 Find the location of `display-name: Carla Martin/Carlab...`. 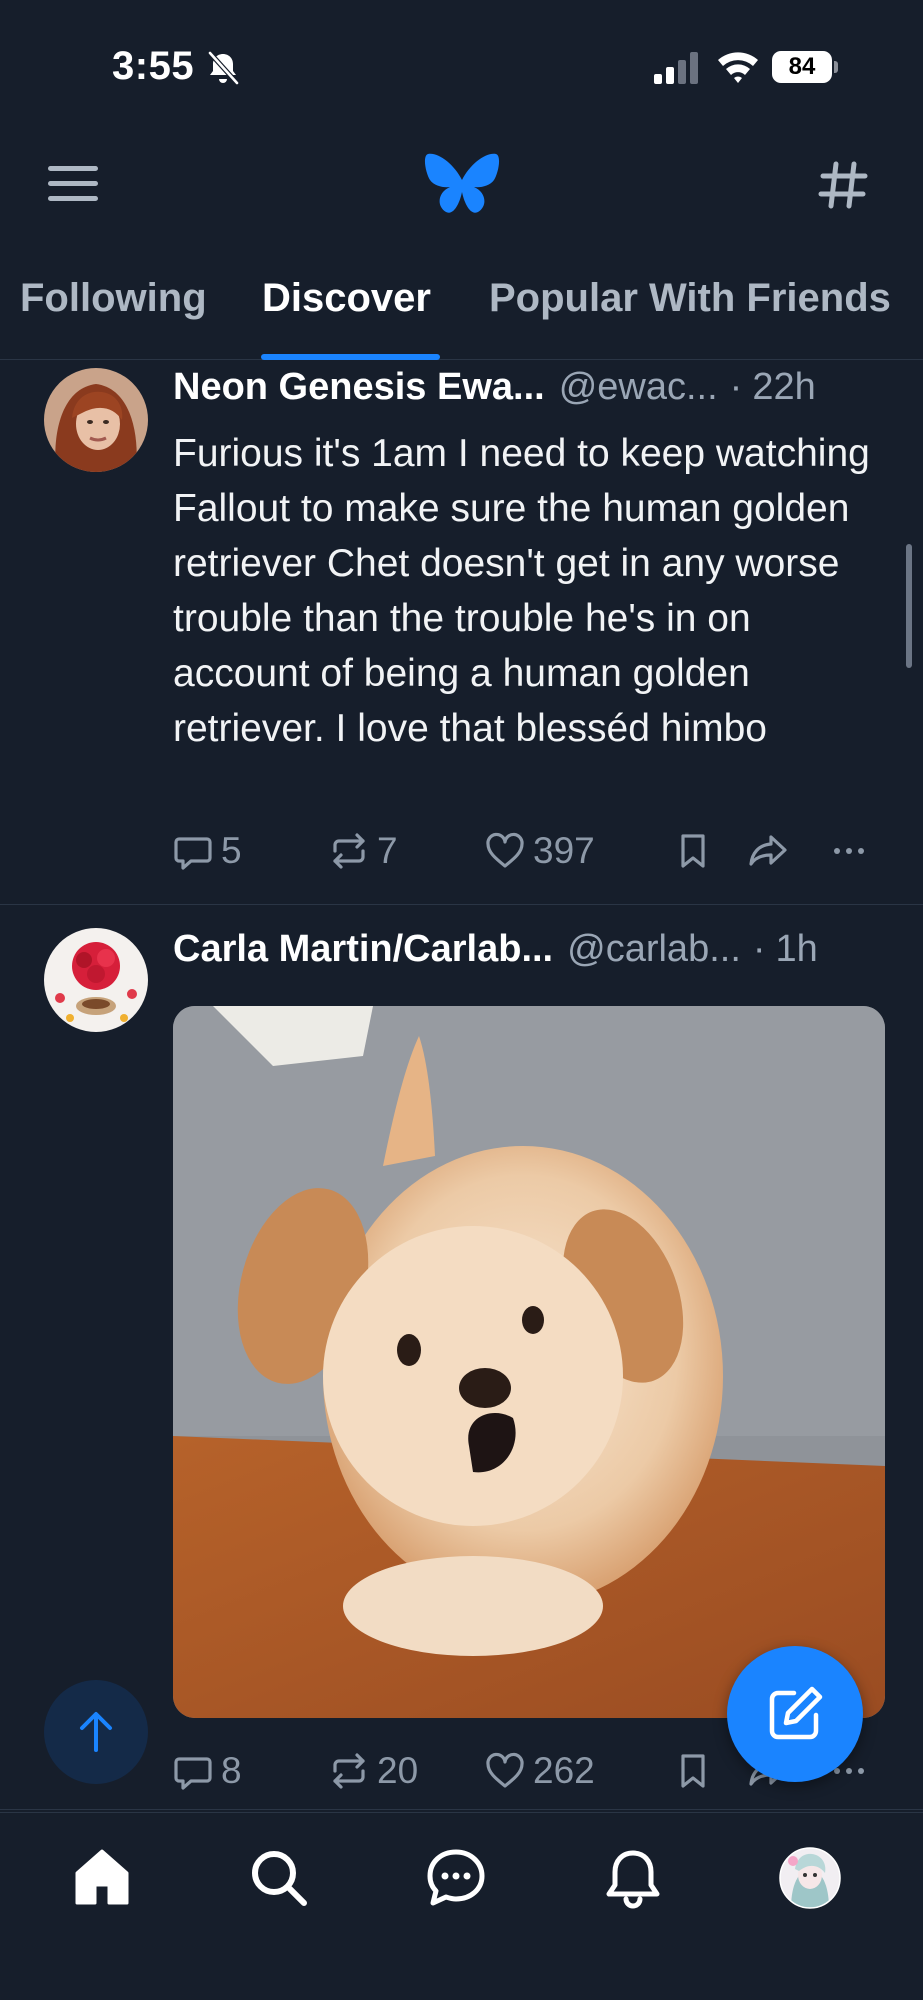

display-name: Carla Martin/Carlab... is located at coordinates (363, 949).